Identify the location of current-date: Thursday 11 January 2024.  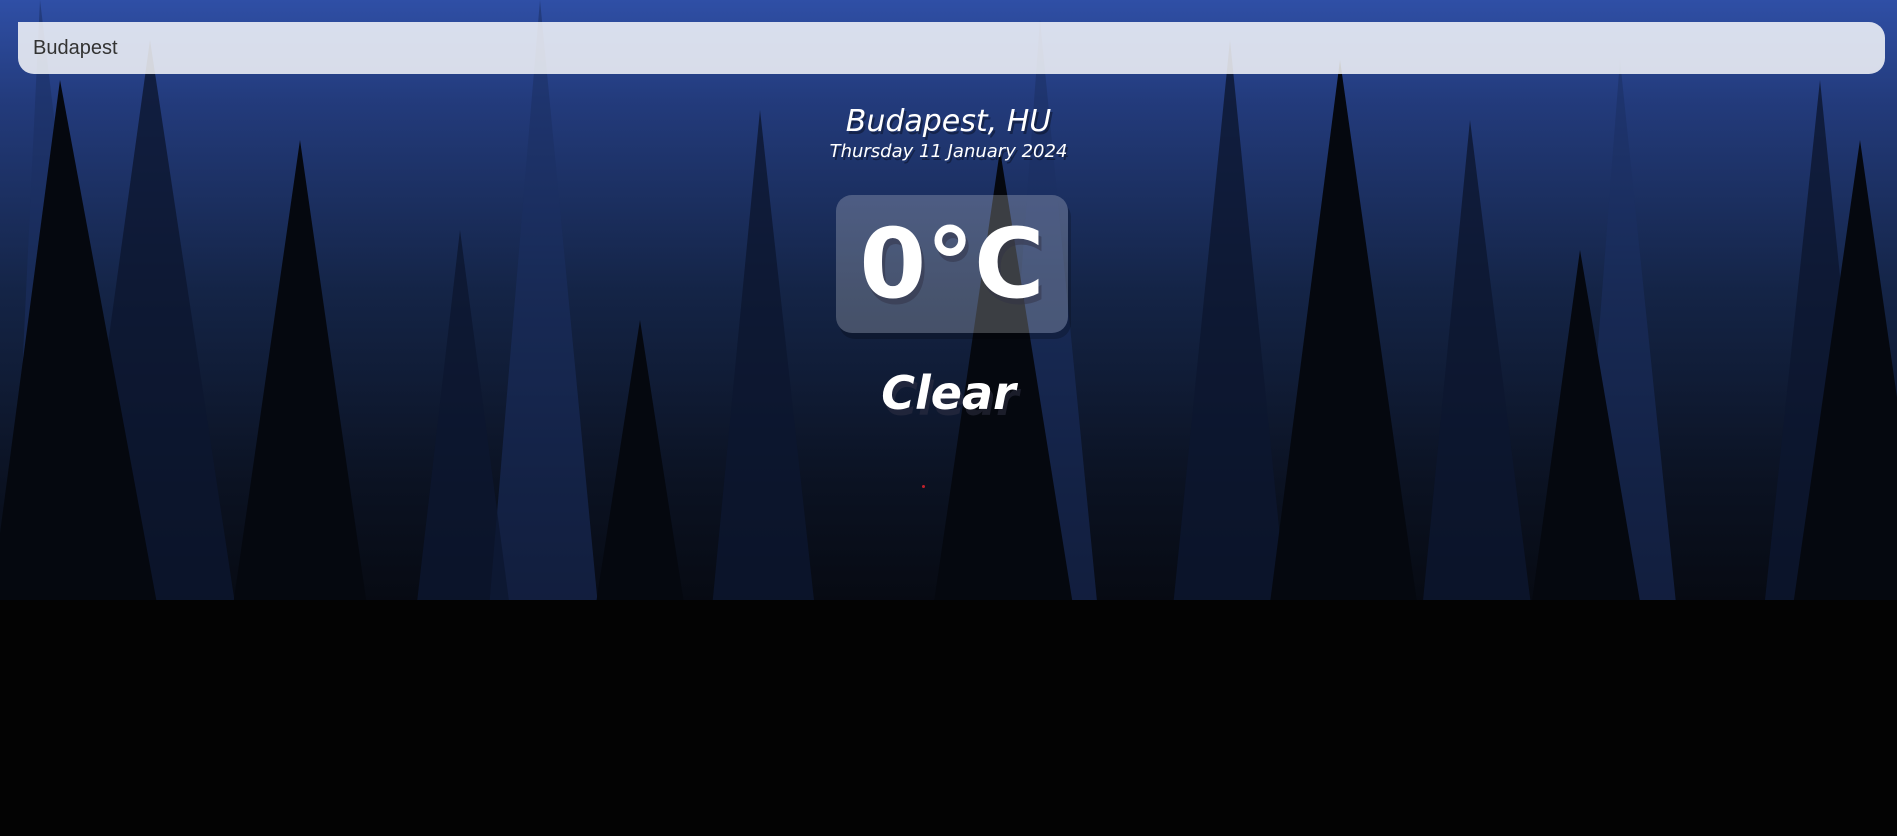
(948, 151).